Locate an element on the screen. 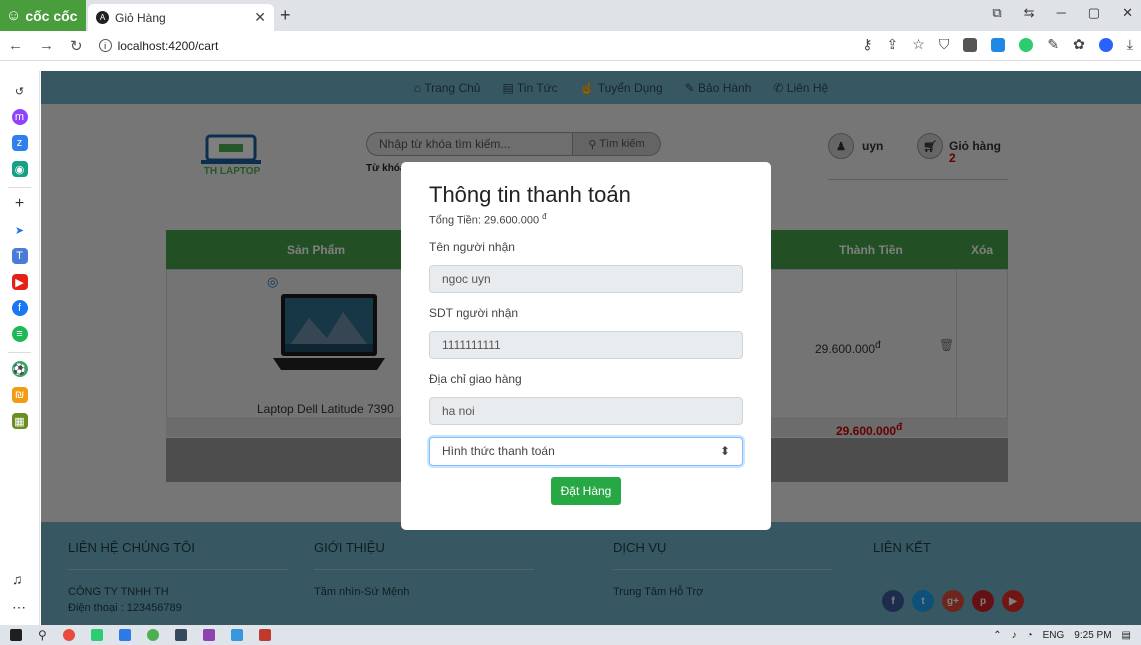 The height and width of the screenshot is (645, 1141). key-icon: ⚷ is located at coordinates (867, 44).